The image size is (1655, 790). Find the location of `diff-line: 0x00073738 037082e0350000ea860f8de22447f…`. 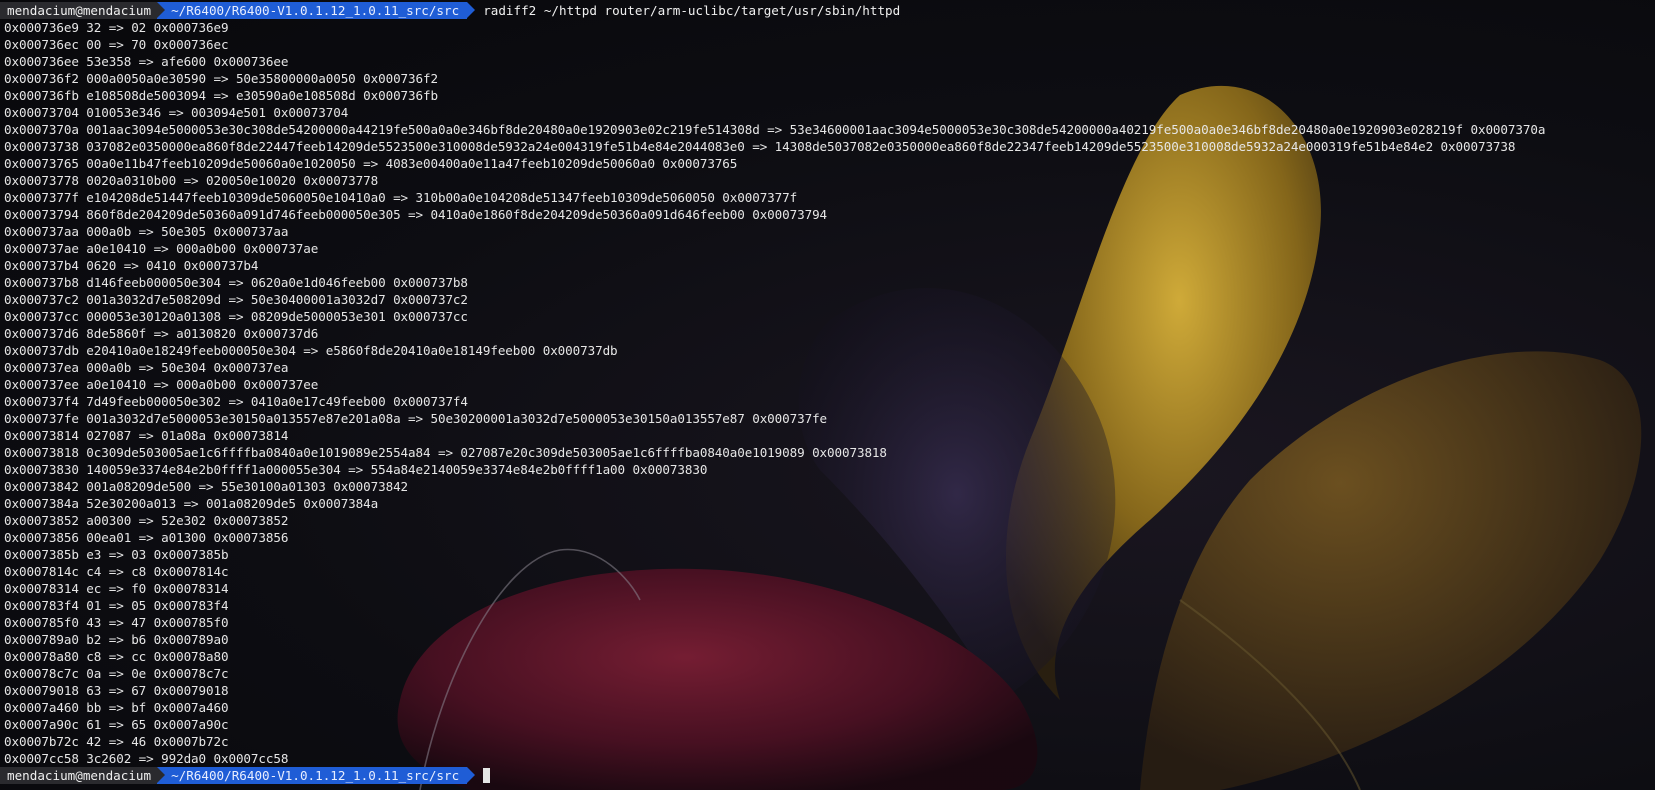

diff-line: 0x00073738 037082e0350000ea860f8de22447f… is located at coordinates (760, 146).